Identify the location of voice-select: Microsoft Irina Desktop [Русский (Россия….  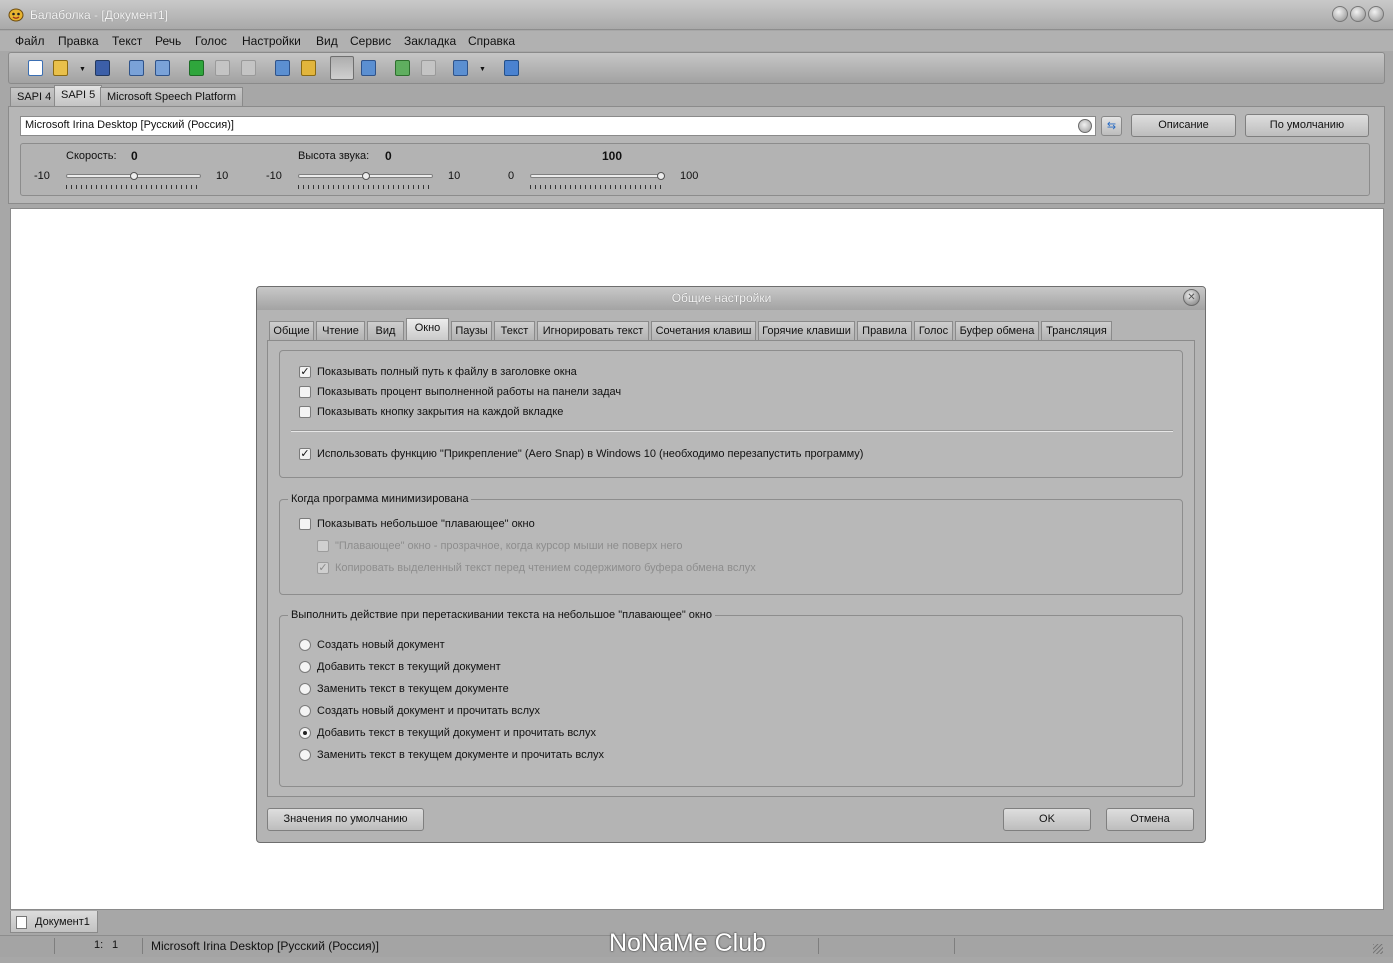
(558, 126).